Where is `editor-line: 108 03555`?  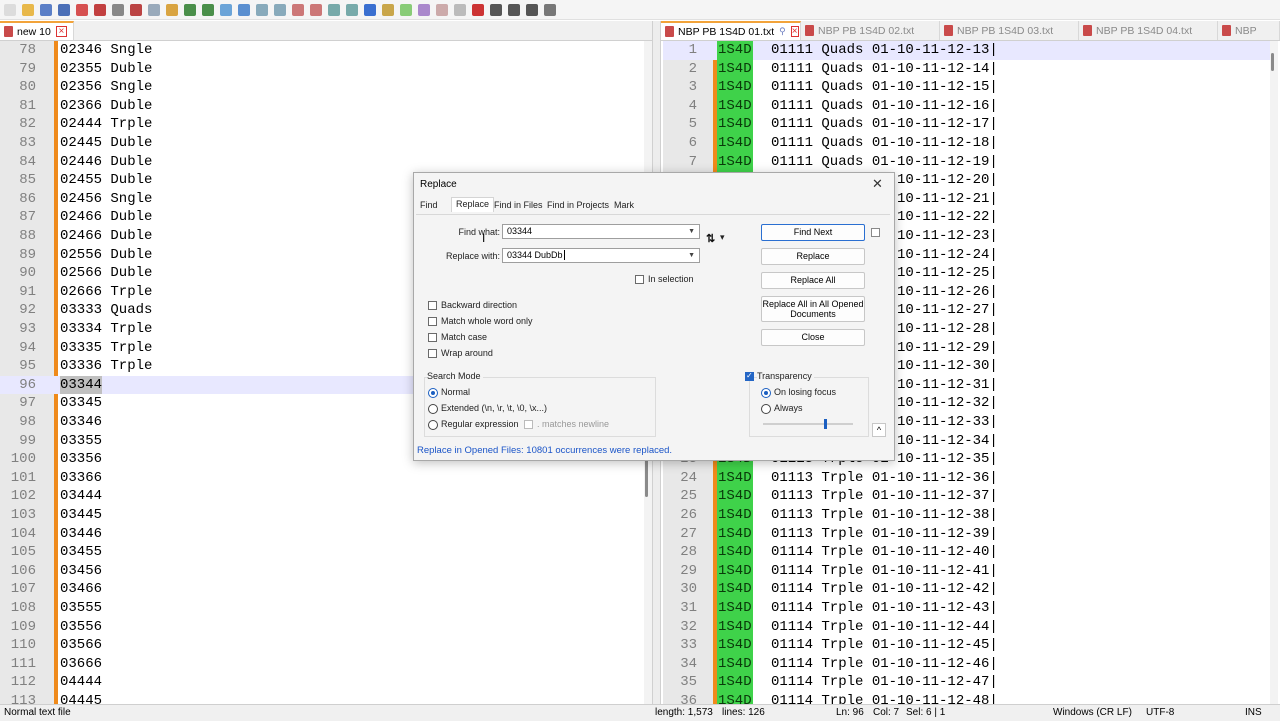
editor-line: 108 03555 is located at coordinates (322, 608).